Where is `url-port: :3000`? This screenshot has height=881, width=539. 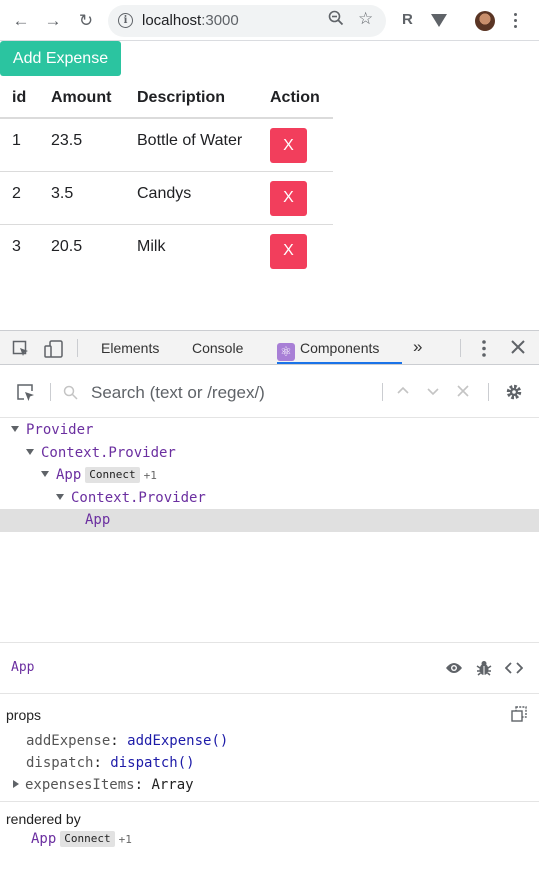
url-port: :3000 is located at coordinates (220, 20).